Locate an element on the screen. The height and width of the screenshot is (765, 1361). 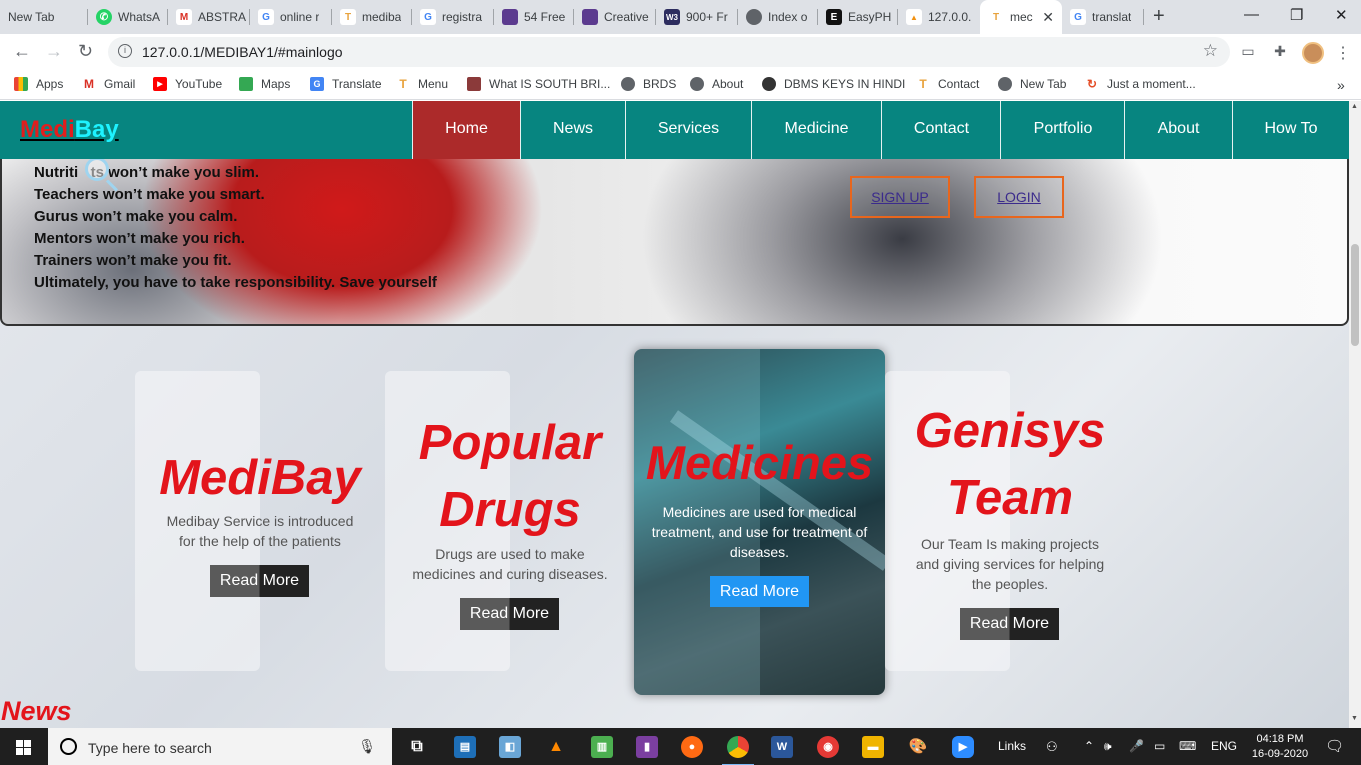
quote-line: Teachers won’t make you smart. is located at coordinates (149, 194).